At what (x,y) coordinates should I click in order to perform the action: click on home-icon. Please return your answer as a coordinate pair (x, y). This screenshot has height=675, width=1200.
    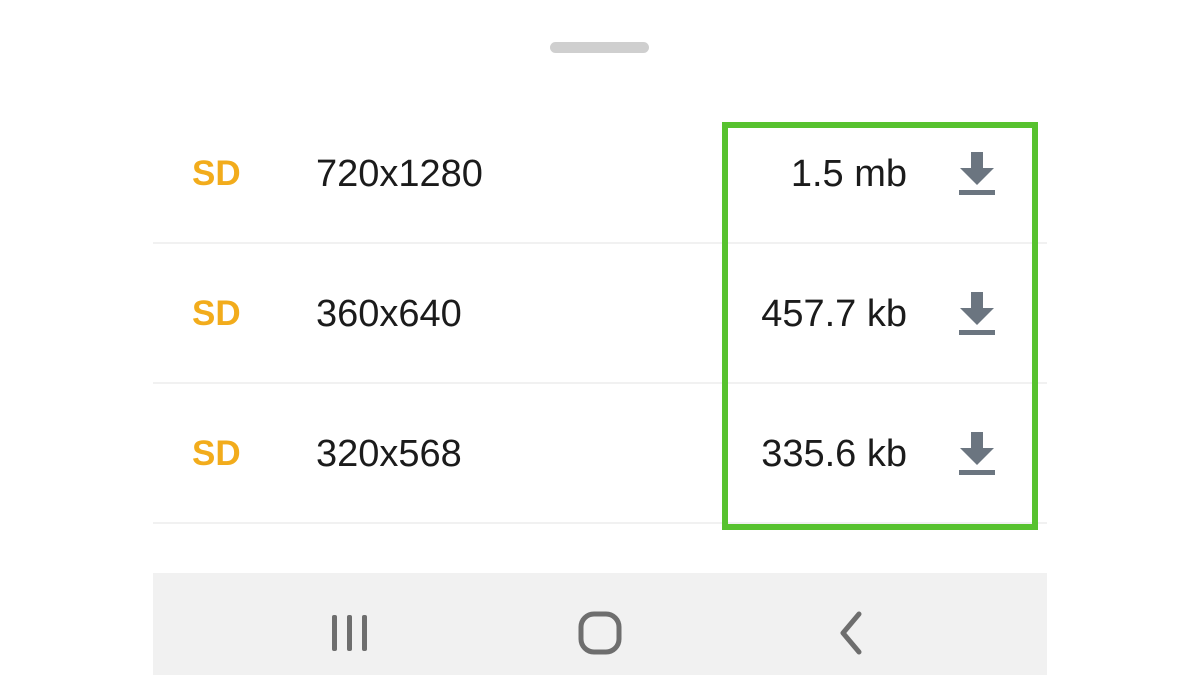
    Looking at the image, I should click on (600, 633).